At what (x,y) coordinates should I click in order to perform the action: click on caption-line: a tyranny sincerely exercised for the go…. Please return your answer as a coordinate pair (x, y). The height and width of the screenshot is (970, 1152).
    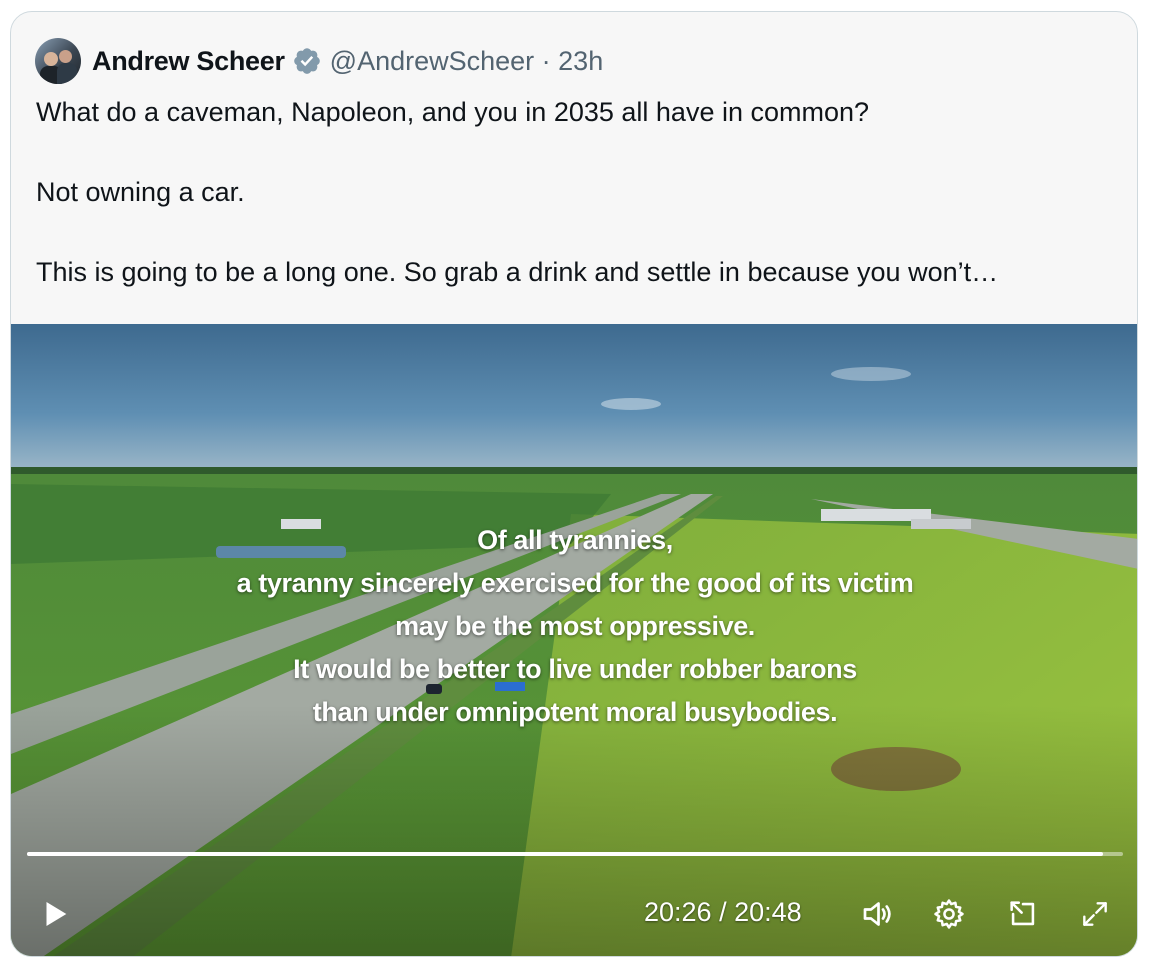
    Looking at the image, I should click on (575, 583).